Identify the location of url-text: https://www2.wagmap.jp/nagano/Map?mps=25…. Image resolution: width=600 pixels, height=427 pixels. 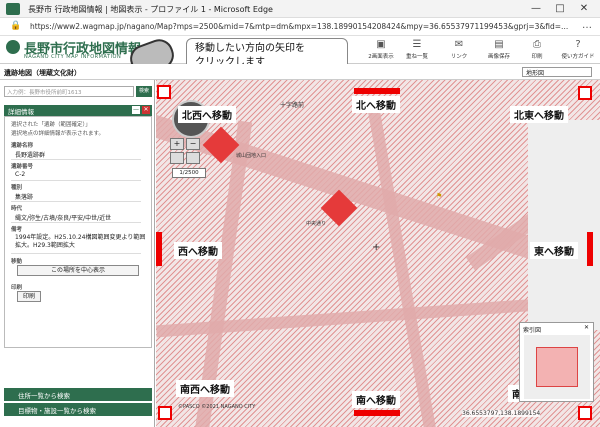
(300, 26).